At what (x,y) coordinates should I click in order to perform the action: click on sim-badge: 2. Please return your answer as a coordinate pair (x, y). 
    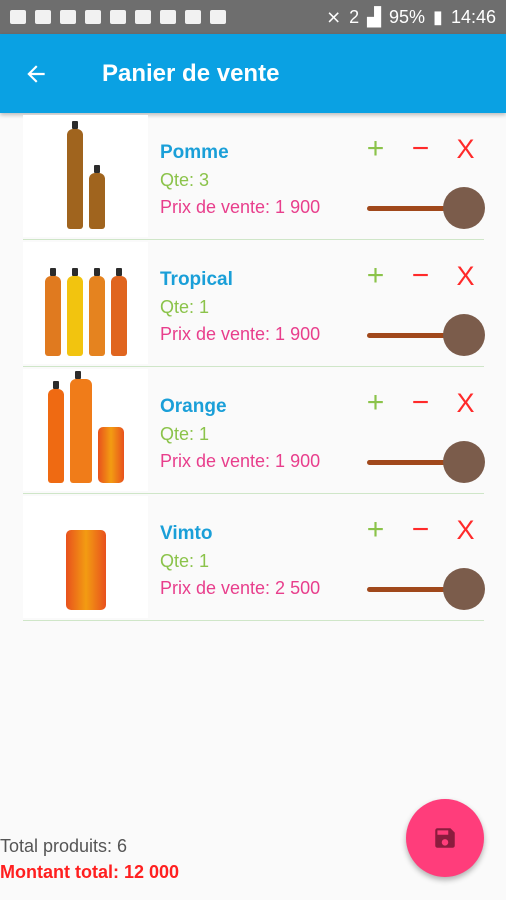
    Looking at the image, I should click on (354, 16).